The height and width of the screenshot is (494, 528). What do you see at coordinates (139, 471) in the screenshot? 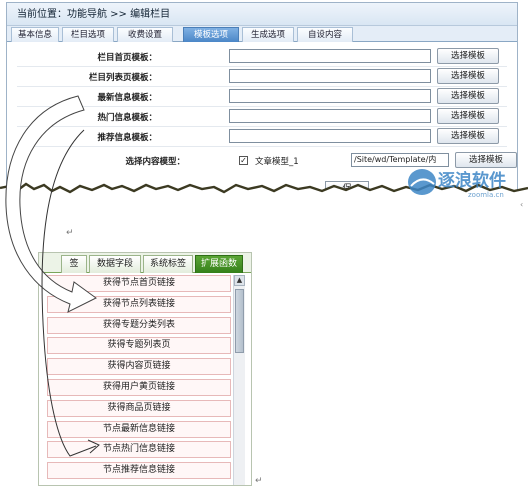
I see `function-item-node-recommended-info-link: 节点推荐信息链接` at bounding box center [139, 471].